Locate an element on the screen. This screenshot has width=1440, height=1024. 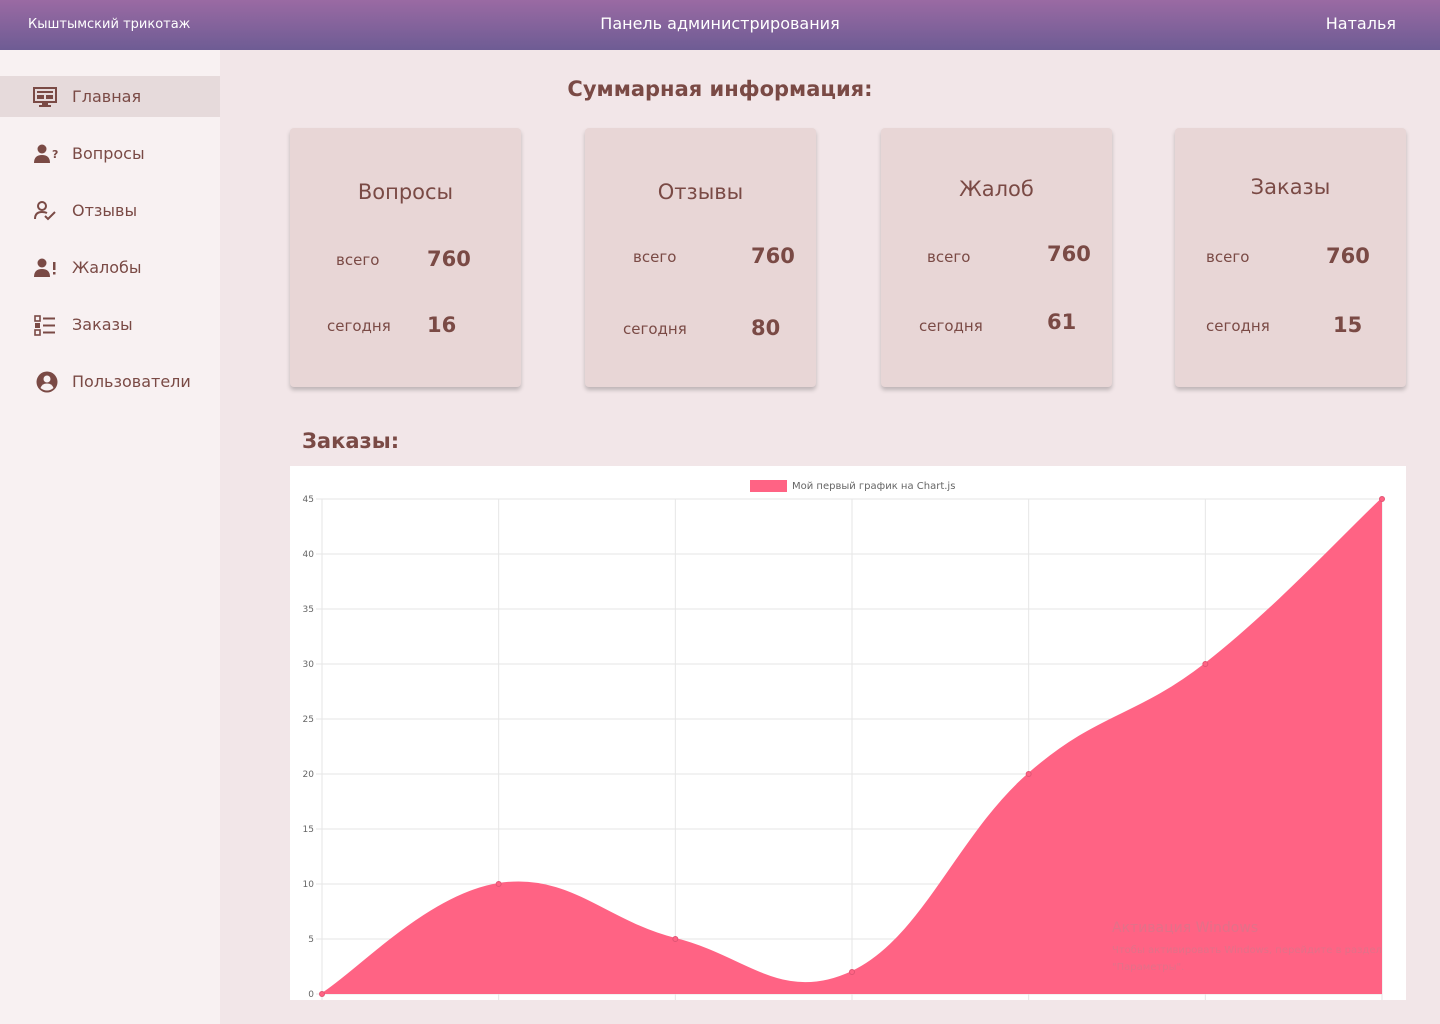
panel-title: Панель администрирования is located at coordinates (720, 23).